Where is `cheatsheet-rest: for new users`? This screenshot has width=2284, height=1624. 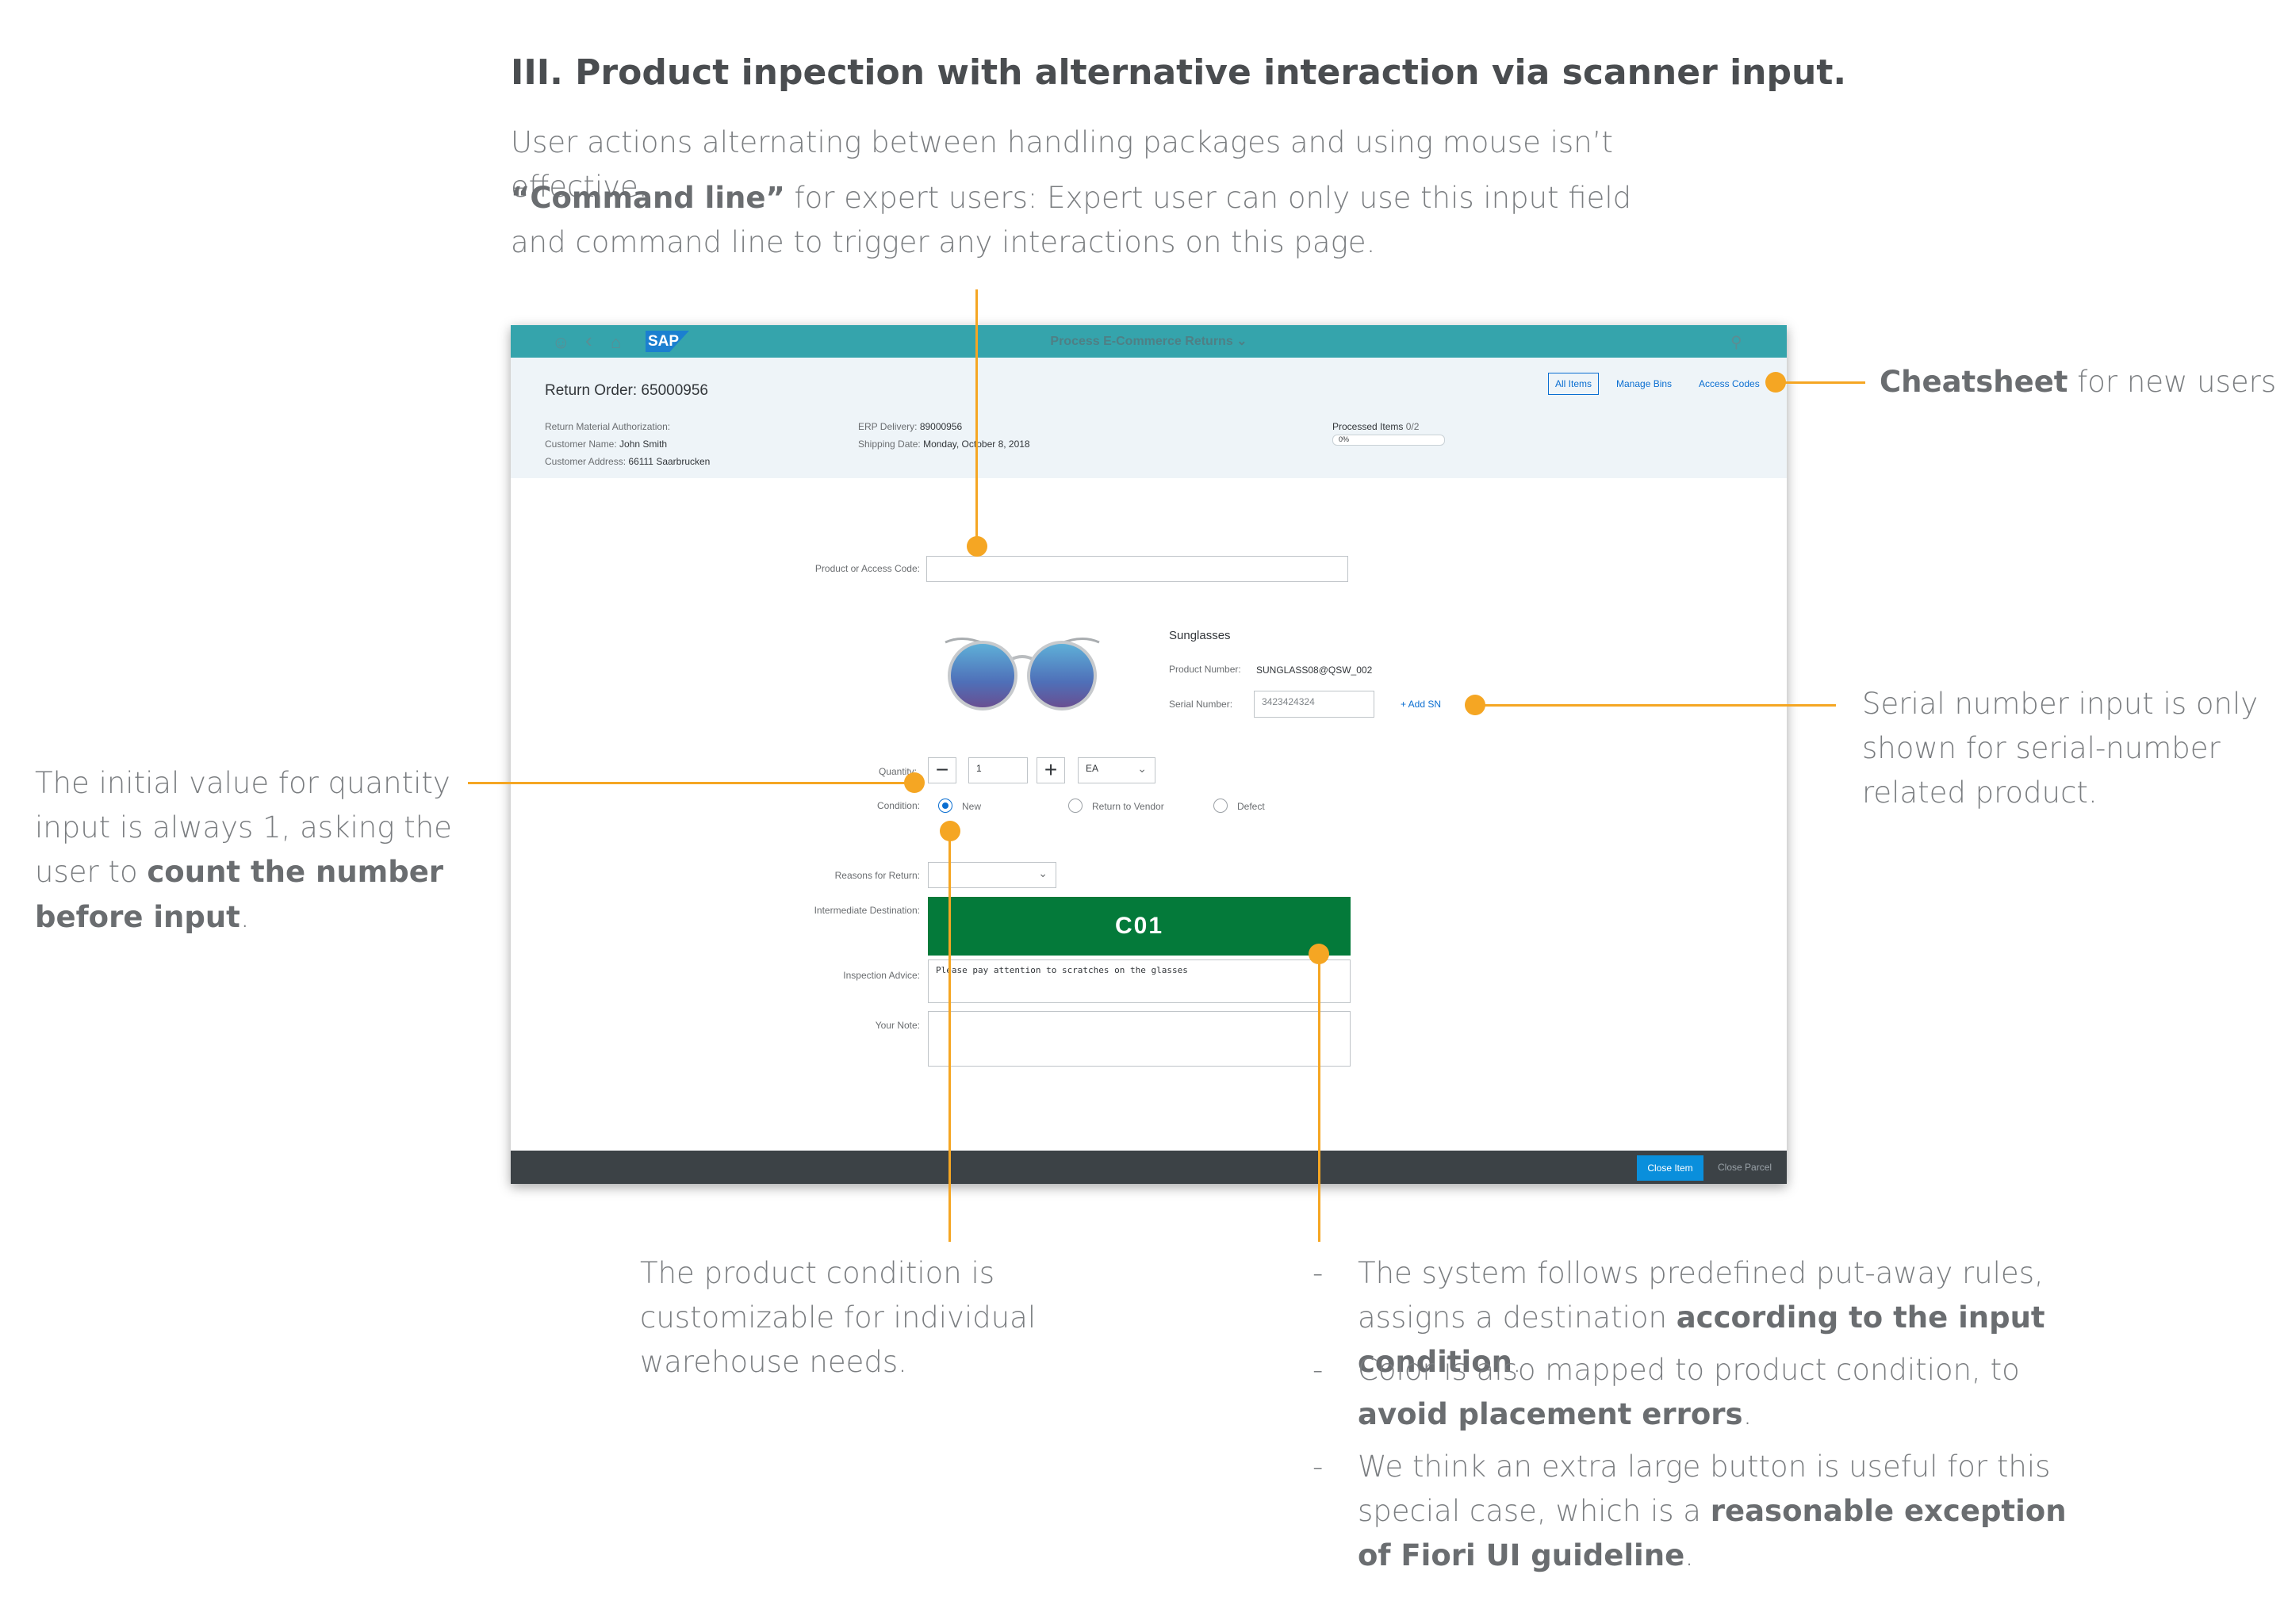
cheatsheet-rest: for new users is located at coordinates (2172, 382).